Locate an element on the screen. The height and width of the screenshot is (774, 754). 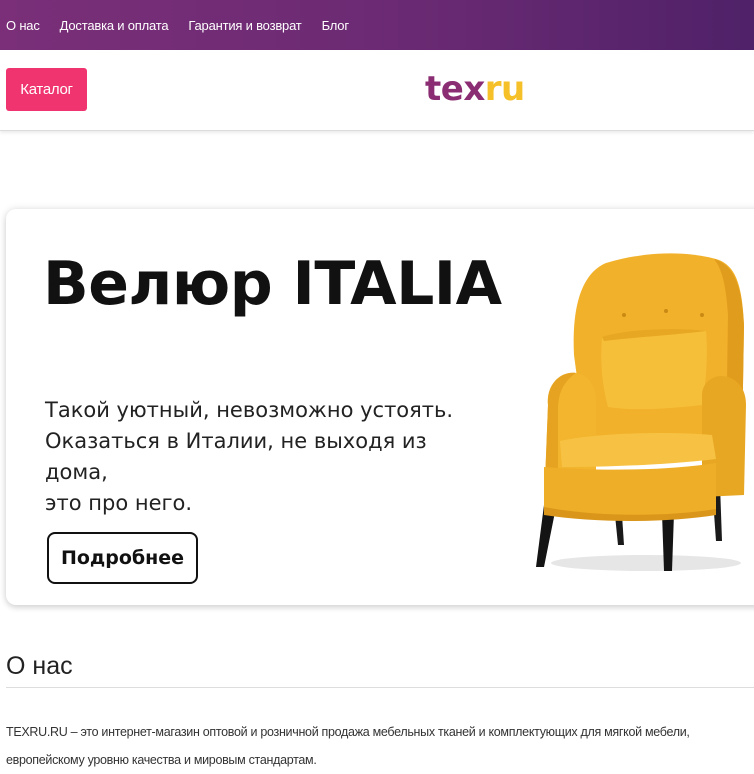
nav-link-warranty: Гарантия и возврат is located at coordinates (244, 25).